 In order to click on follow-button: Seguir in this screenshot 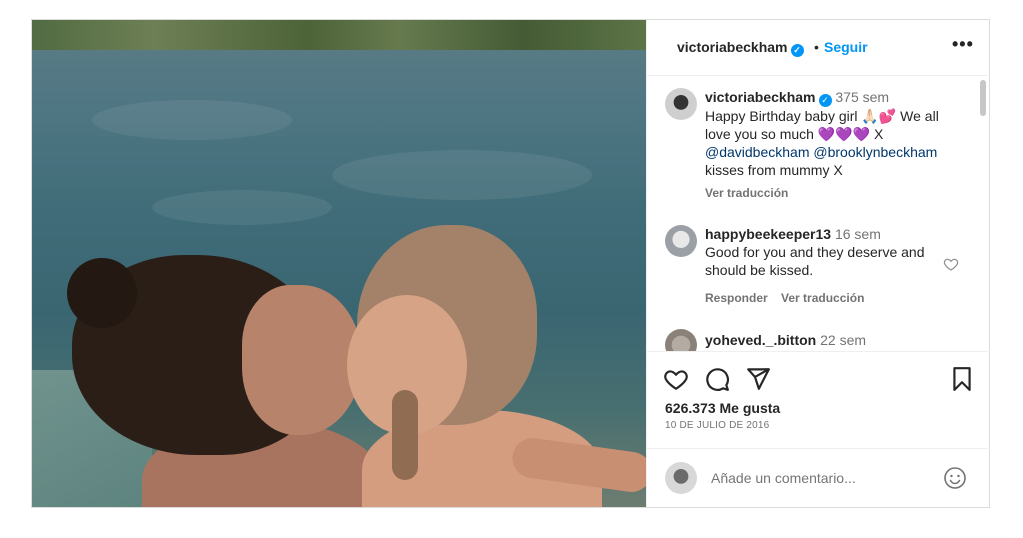, I will do `click(846, 47)`.